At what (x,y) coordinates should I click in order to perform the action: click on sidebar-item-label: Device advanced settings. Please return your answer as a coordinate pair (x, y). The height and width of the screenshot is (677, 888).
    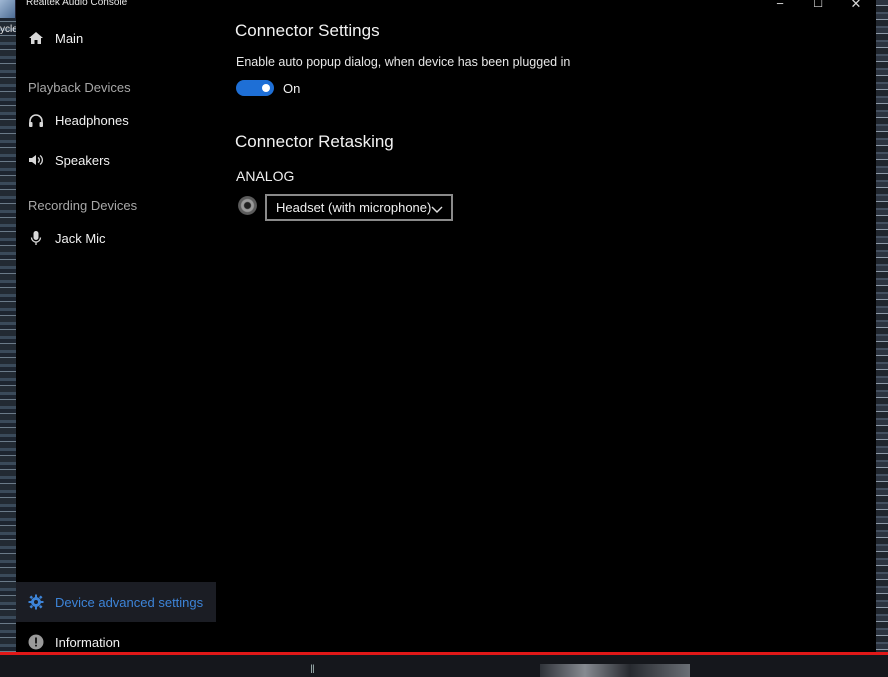
    Looking at the image, I should click on (129, 602).